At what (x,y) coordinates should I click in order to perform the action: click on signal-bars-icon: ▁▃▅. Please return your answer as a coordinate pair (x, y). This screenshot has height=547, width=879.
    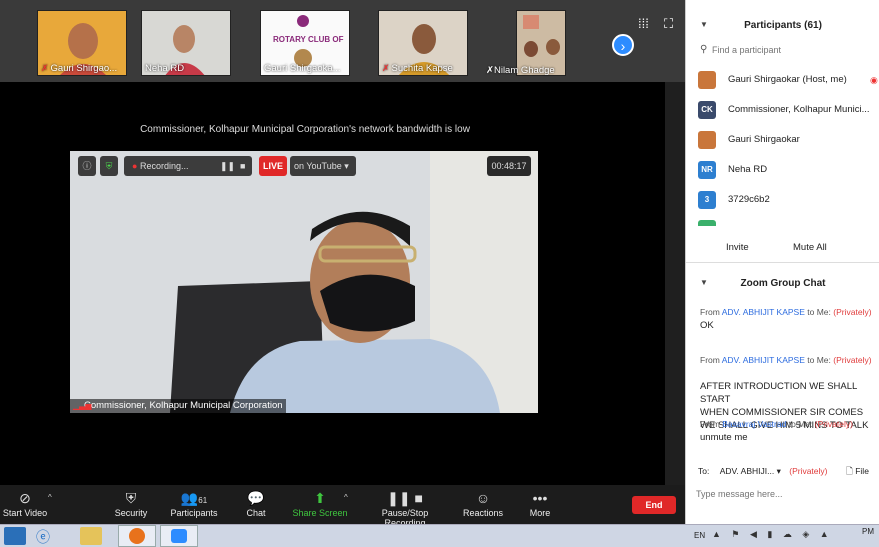
    Looking at the image, I should click on (82, 405).